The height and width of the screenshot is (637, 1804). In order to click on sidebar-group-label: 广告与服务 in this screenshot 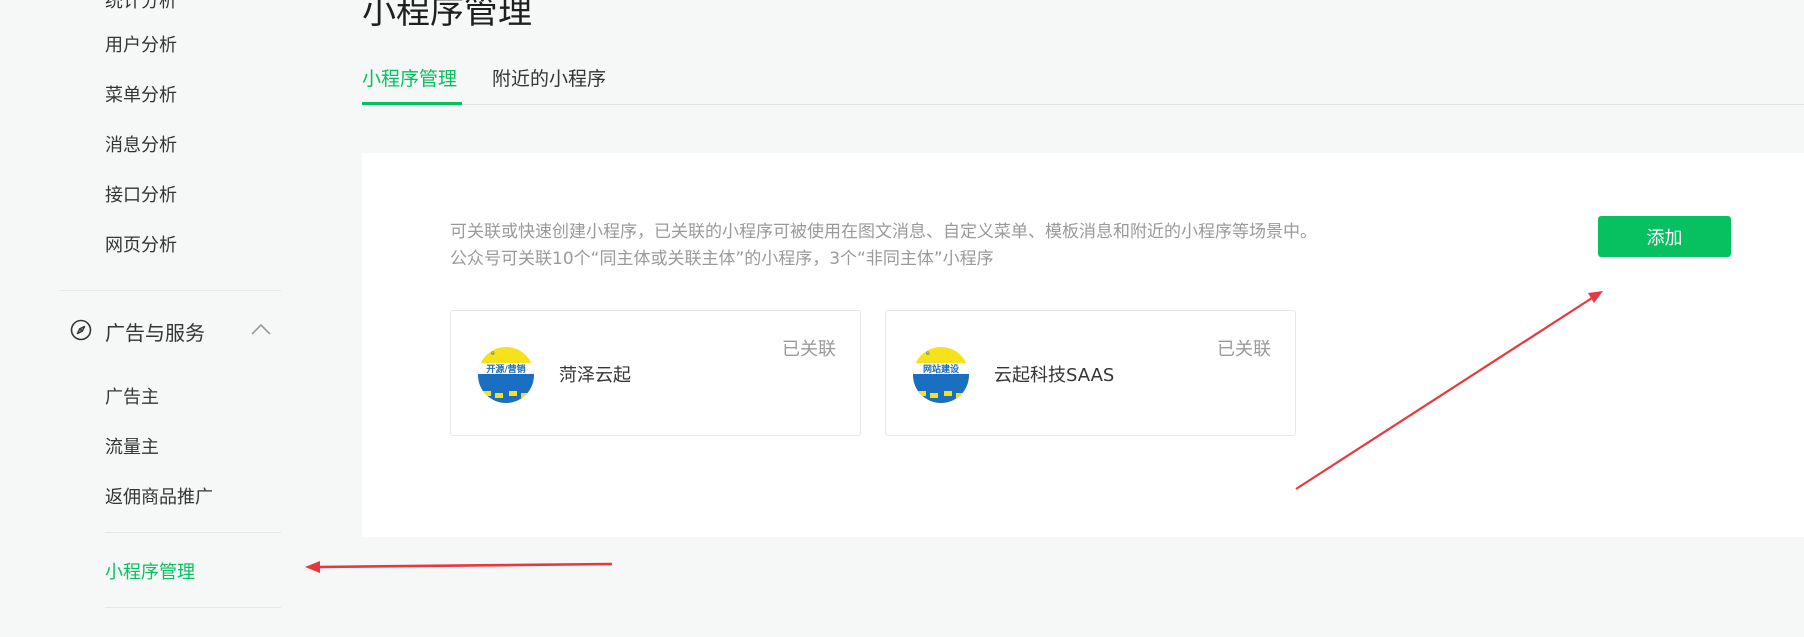, I will do `click(155, 333)`.